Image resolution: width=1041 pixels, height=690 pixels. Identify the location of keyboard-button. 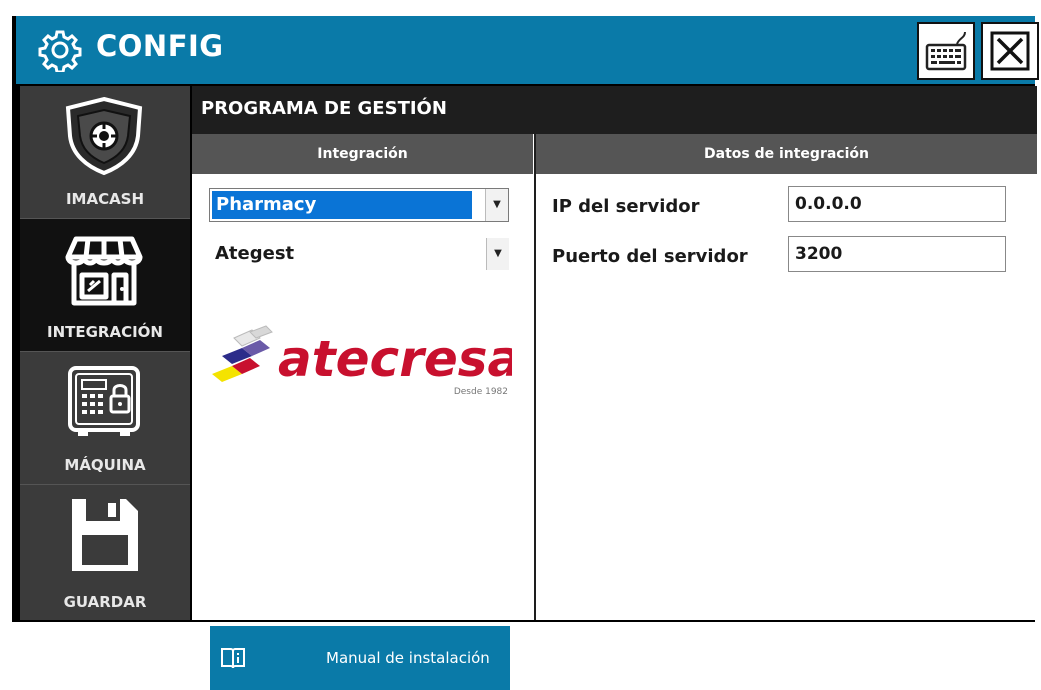
(946, 51).